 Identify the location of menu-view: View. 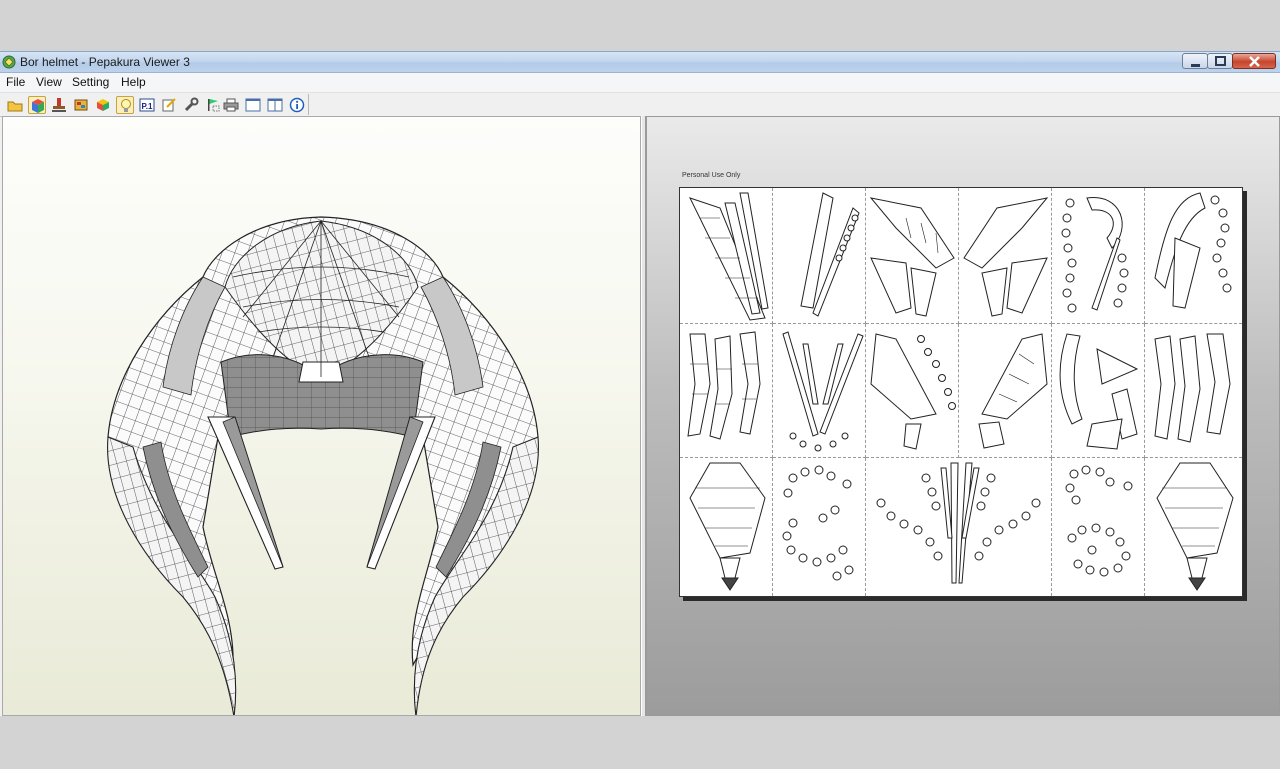
(49, 82).